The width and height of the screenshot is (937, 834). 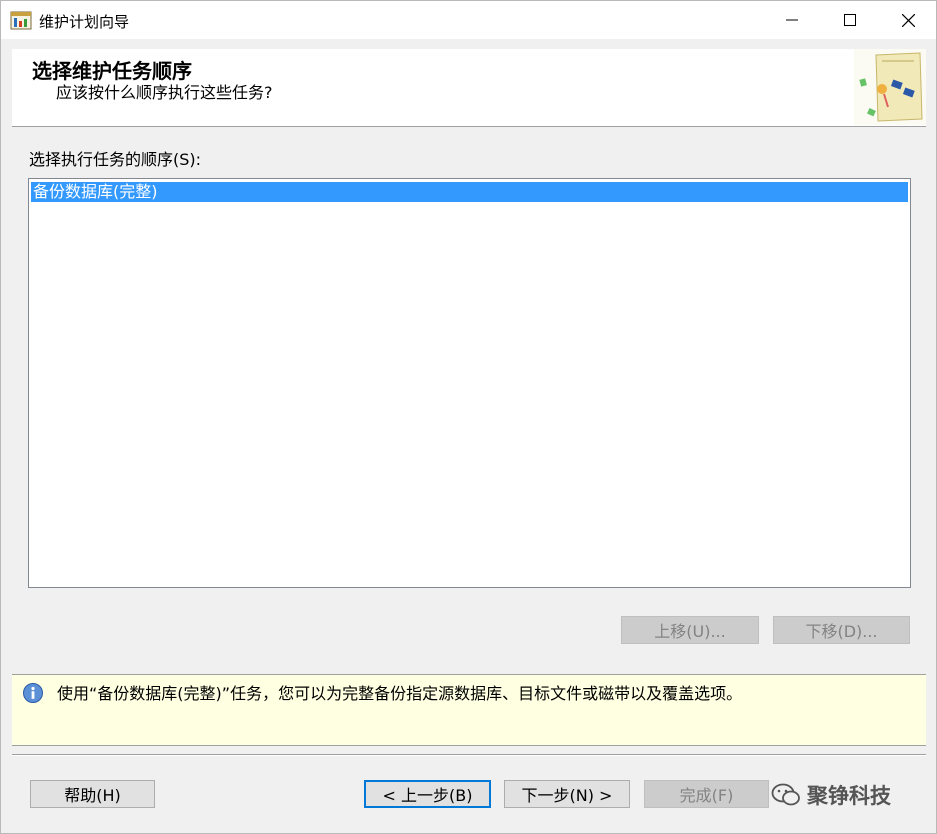 What do you see at coordinates (468, 20) in the screenshot?
I see `title-bar: 维护计划向导` at bounding box center [468, 20].